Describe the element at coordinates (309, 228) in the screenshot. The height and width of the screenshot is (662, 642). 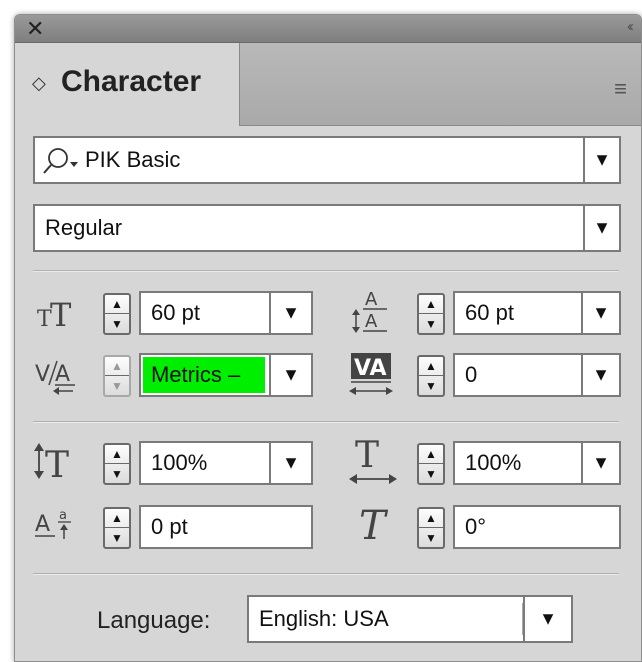
I see `font-style-field: Regular` at that location.